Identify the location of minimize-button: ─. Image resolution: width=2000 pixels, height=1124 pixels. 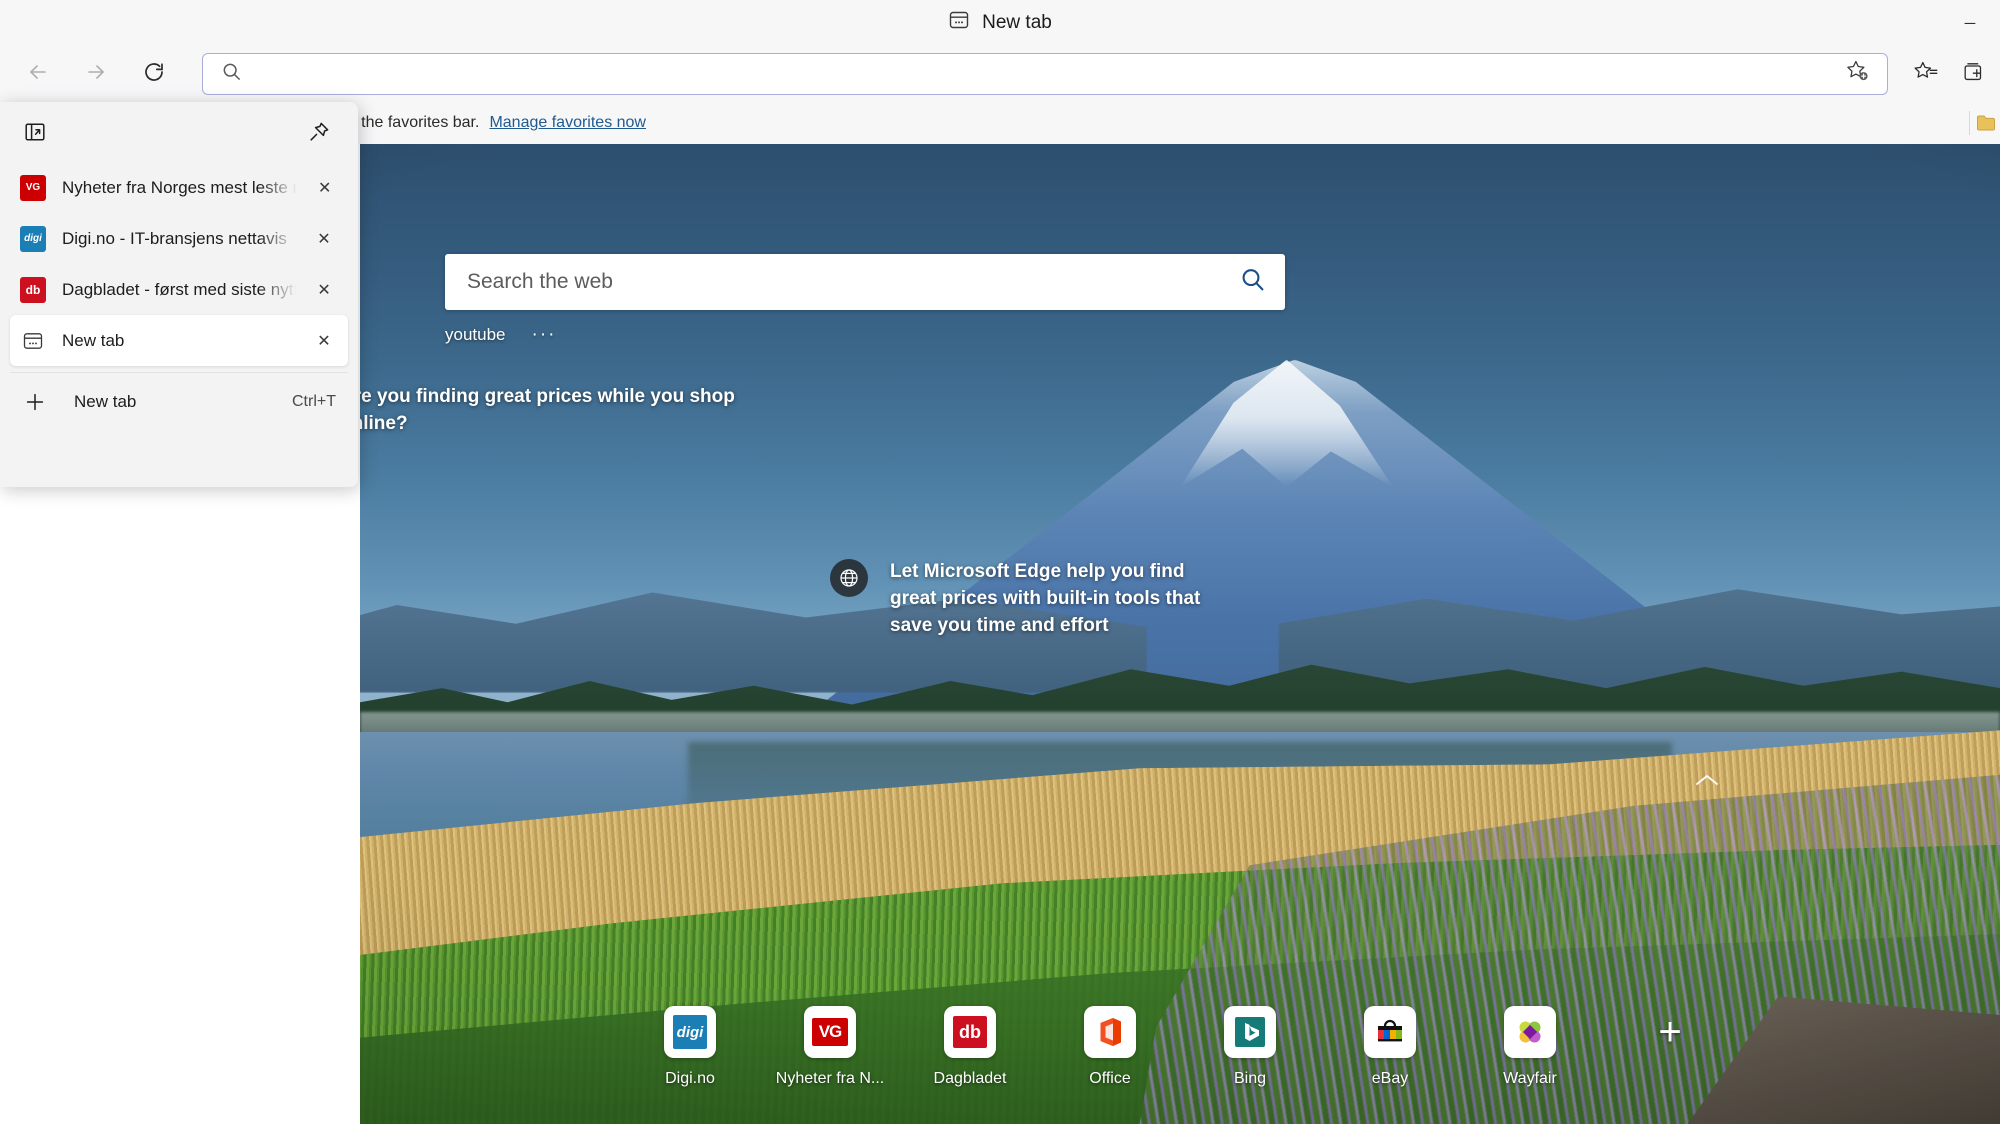
(1970, 23).